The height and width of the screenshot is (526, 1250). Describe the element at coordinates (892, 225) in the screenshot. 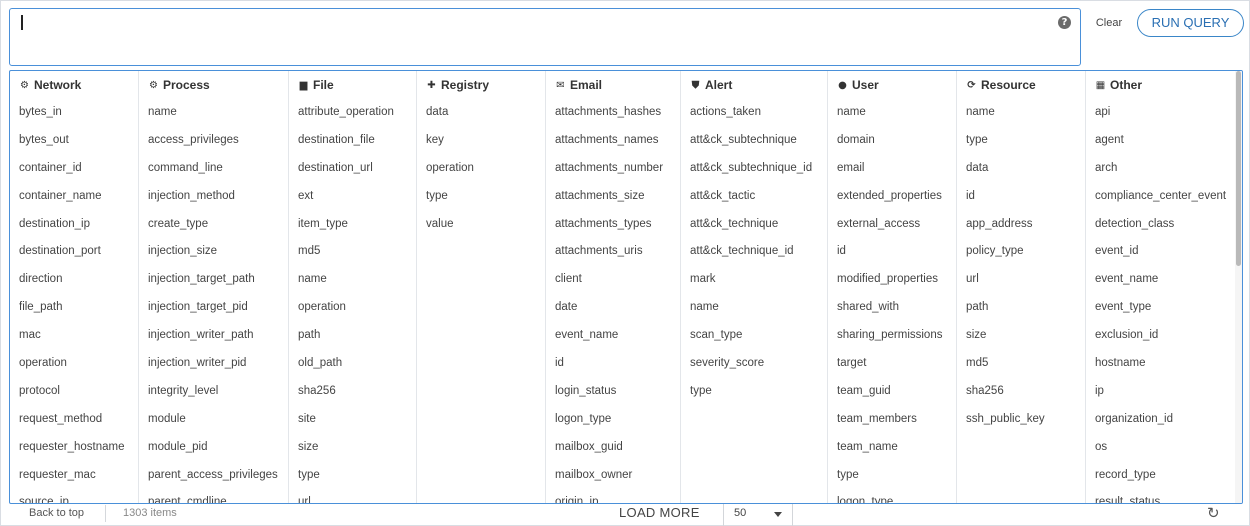

I see `field-item: external_access` at that location.